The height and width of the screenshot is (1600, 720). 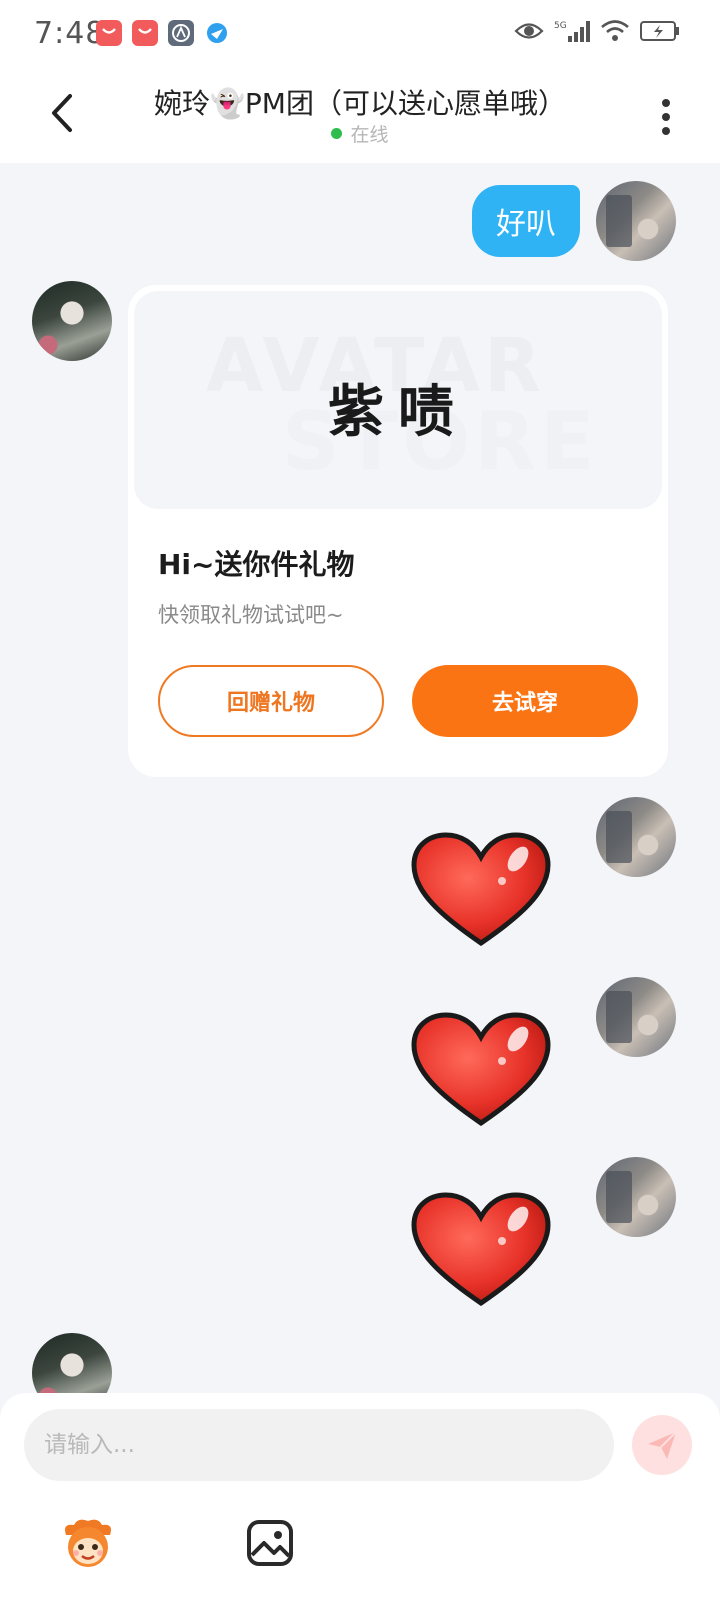 What do you see at coordinates (256, 564) in the screenshot?
I see `gift-card-title: Hi~送你件礼物` at bounding box center [256, 564].